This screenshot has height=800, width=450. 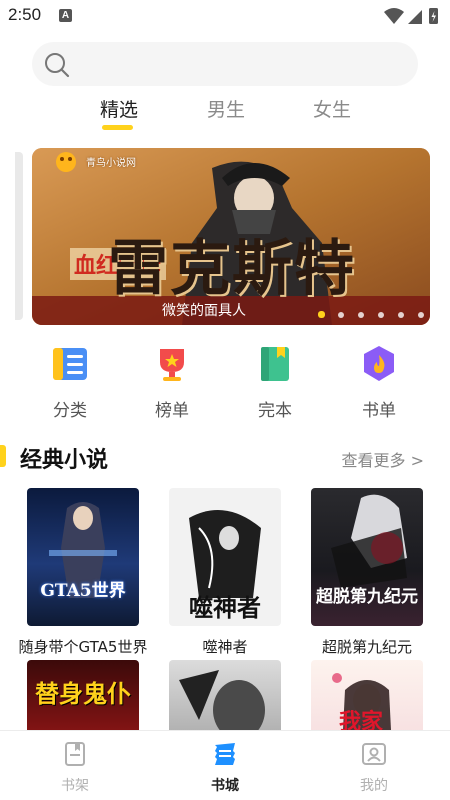 What do you see at coordinates (332, 108) in the screenshot?
I see `tab-female: 女生` at bounding box center [332, 108].